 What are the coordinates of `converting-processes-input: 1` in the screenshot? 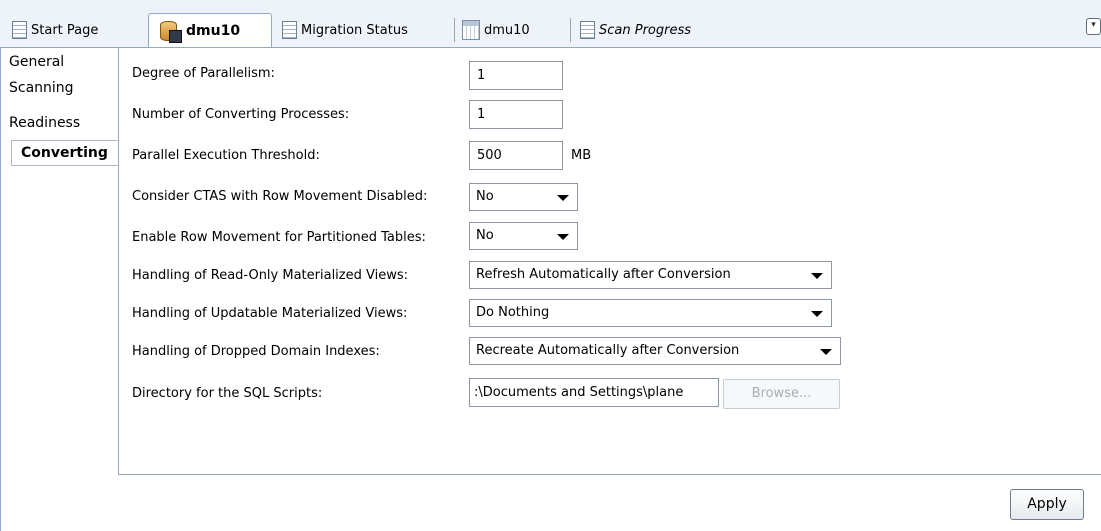 It's located at (516, 114).